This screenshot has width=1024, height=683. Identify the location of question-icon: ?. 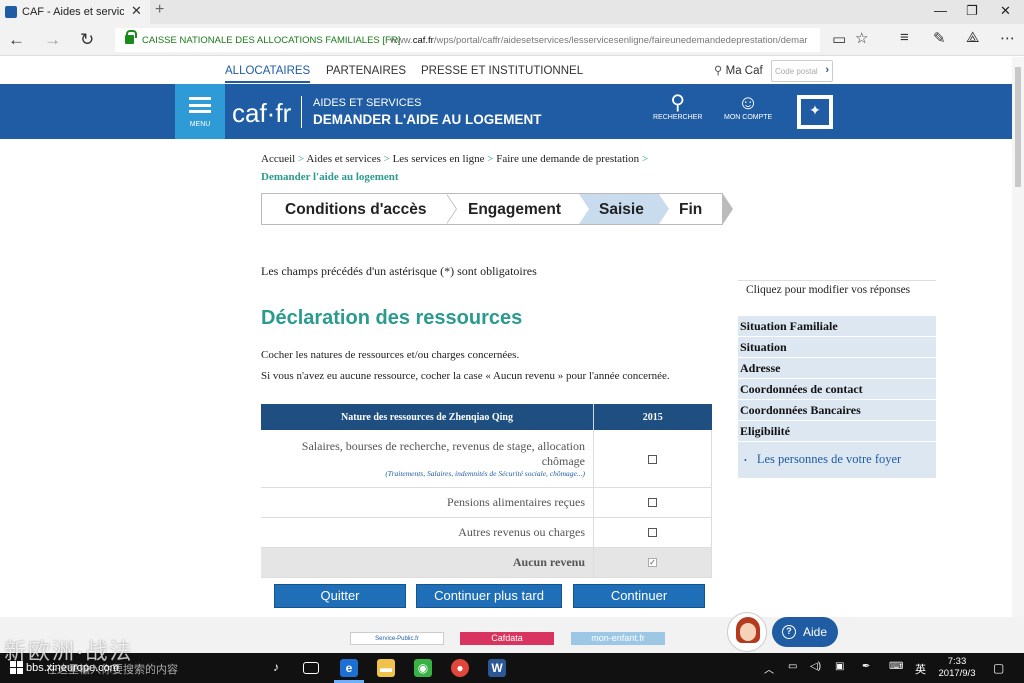
(789, 632).